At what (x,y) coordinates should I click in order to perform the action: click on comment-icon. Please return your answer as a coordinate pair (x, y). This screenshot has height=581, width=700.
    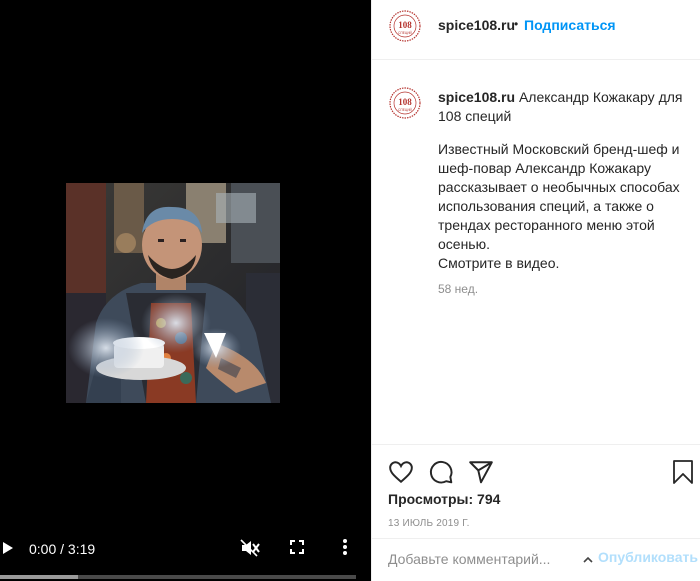
    Looking at the image, I should click on (441, 472).